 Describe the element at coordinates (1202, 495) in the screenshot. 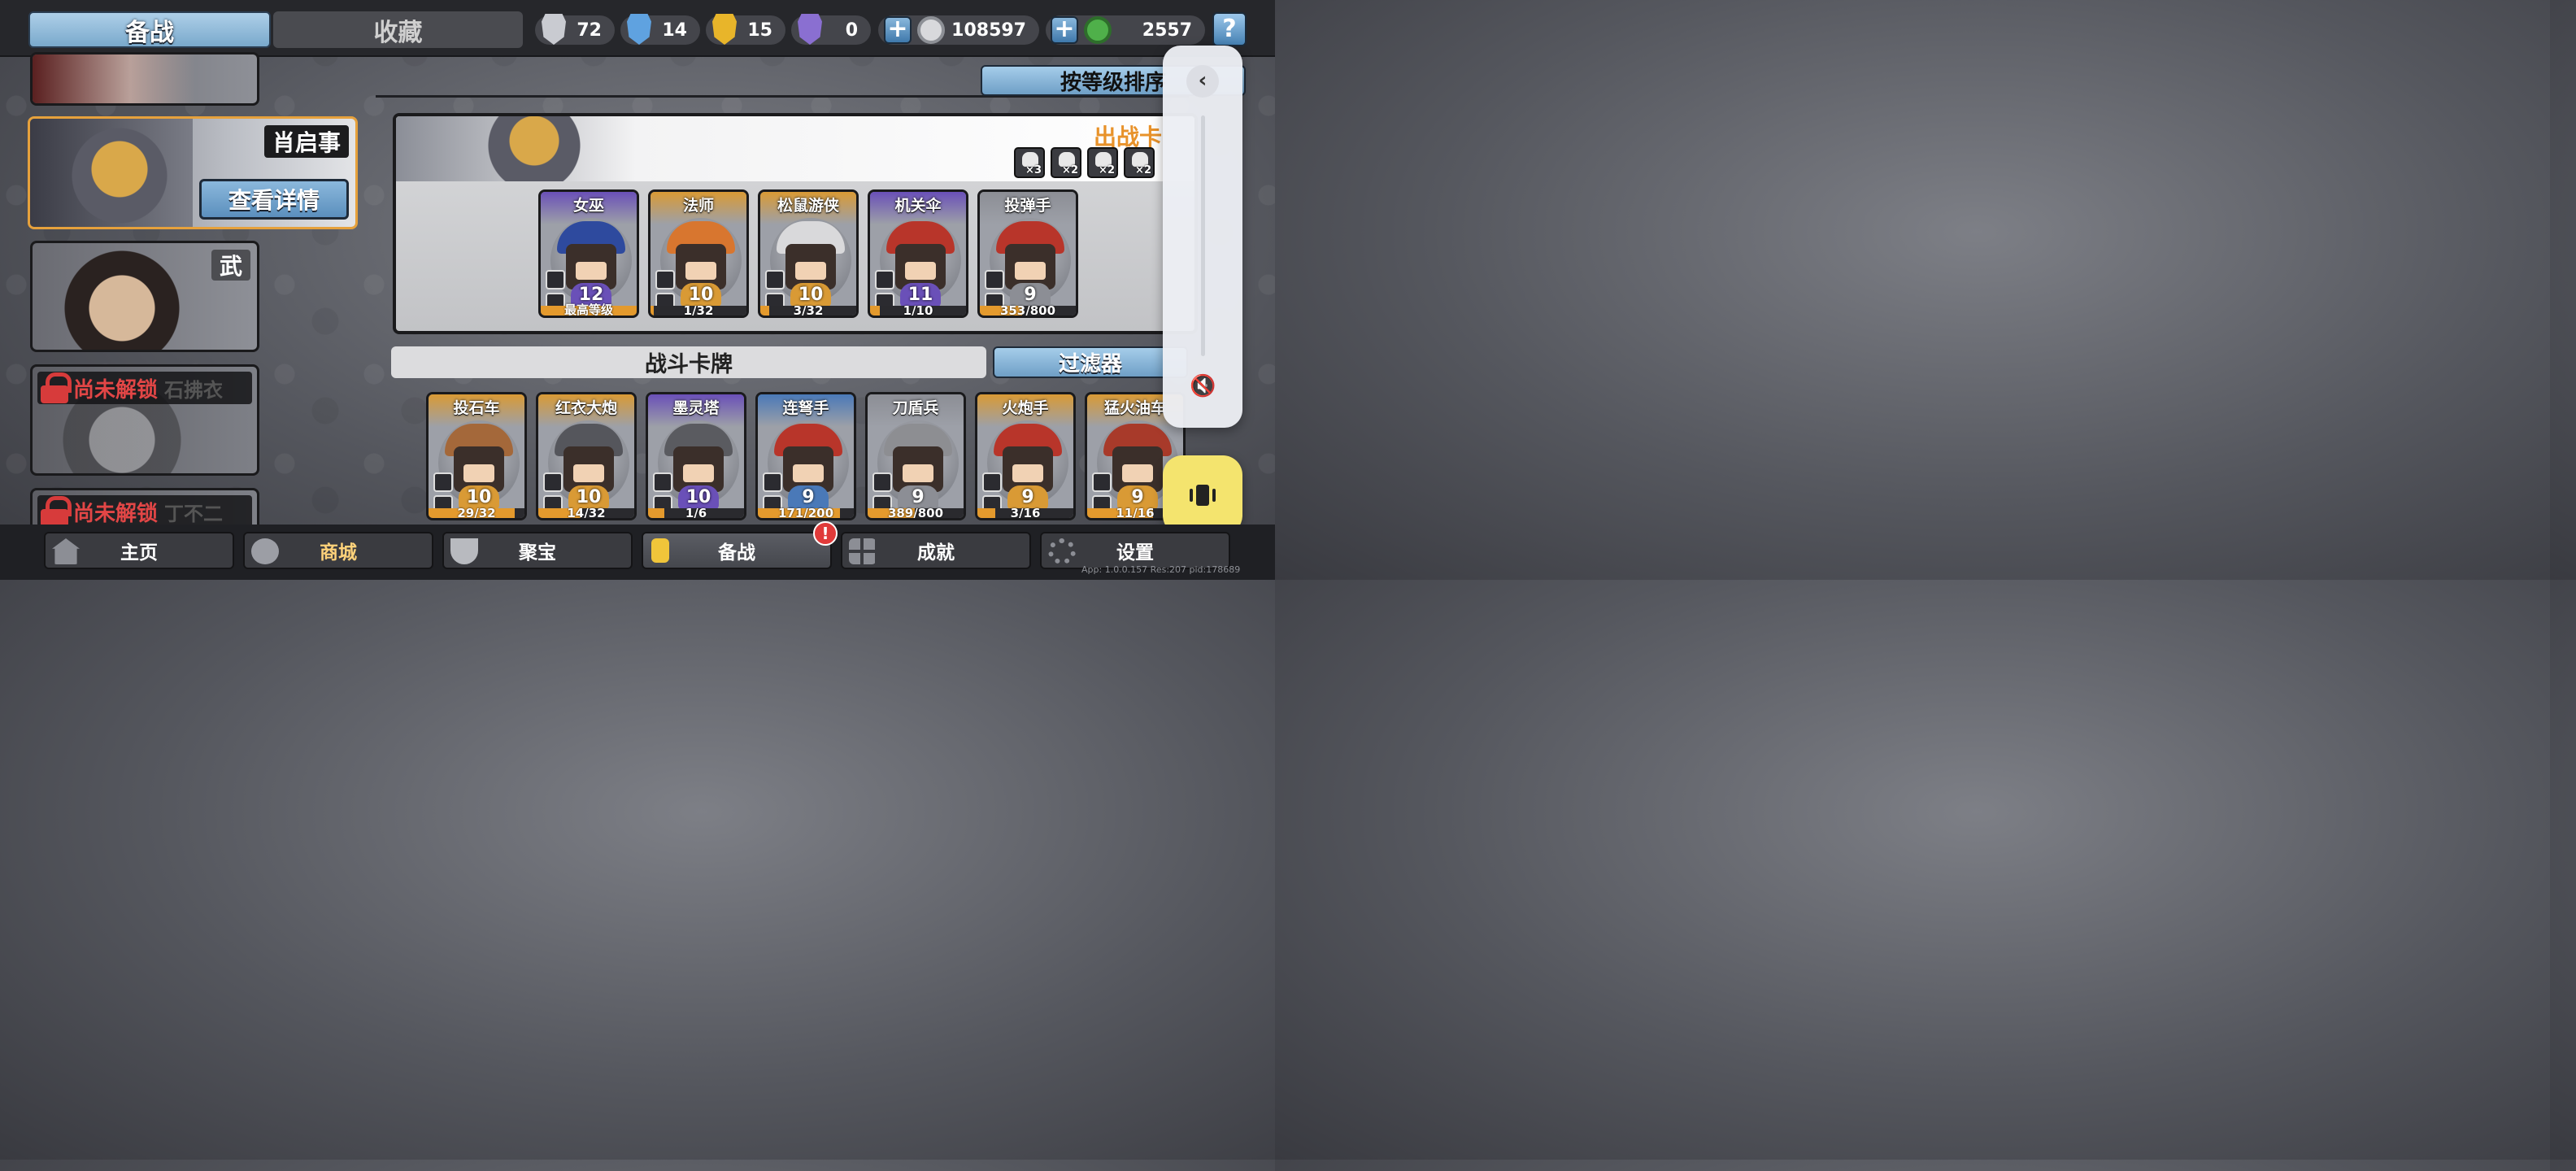

I see `vibrate-button` at that location.